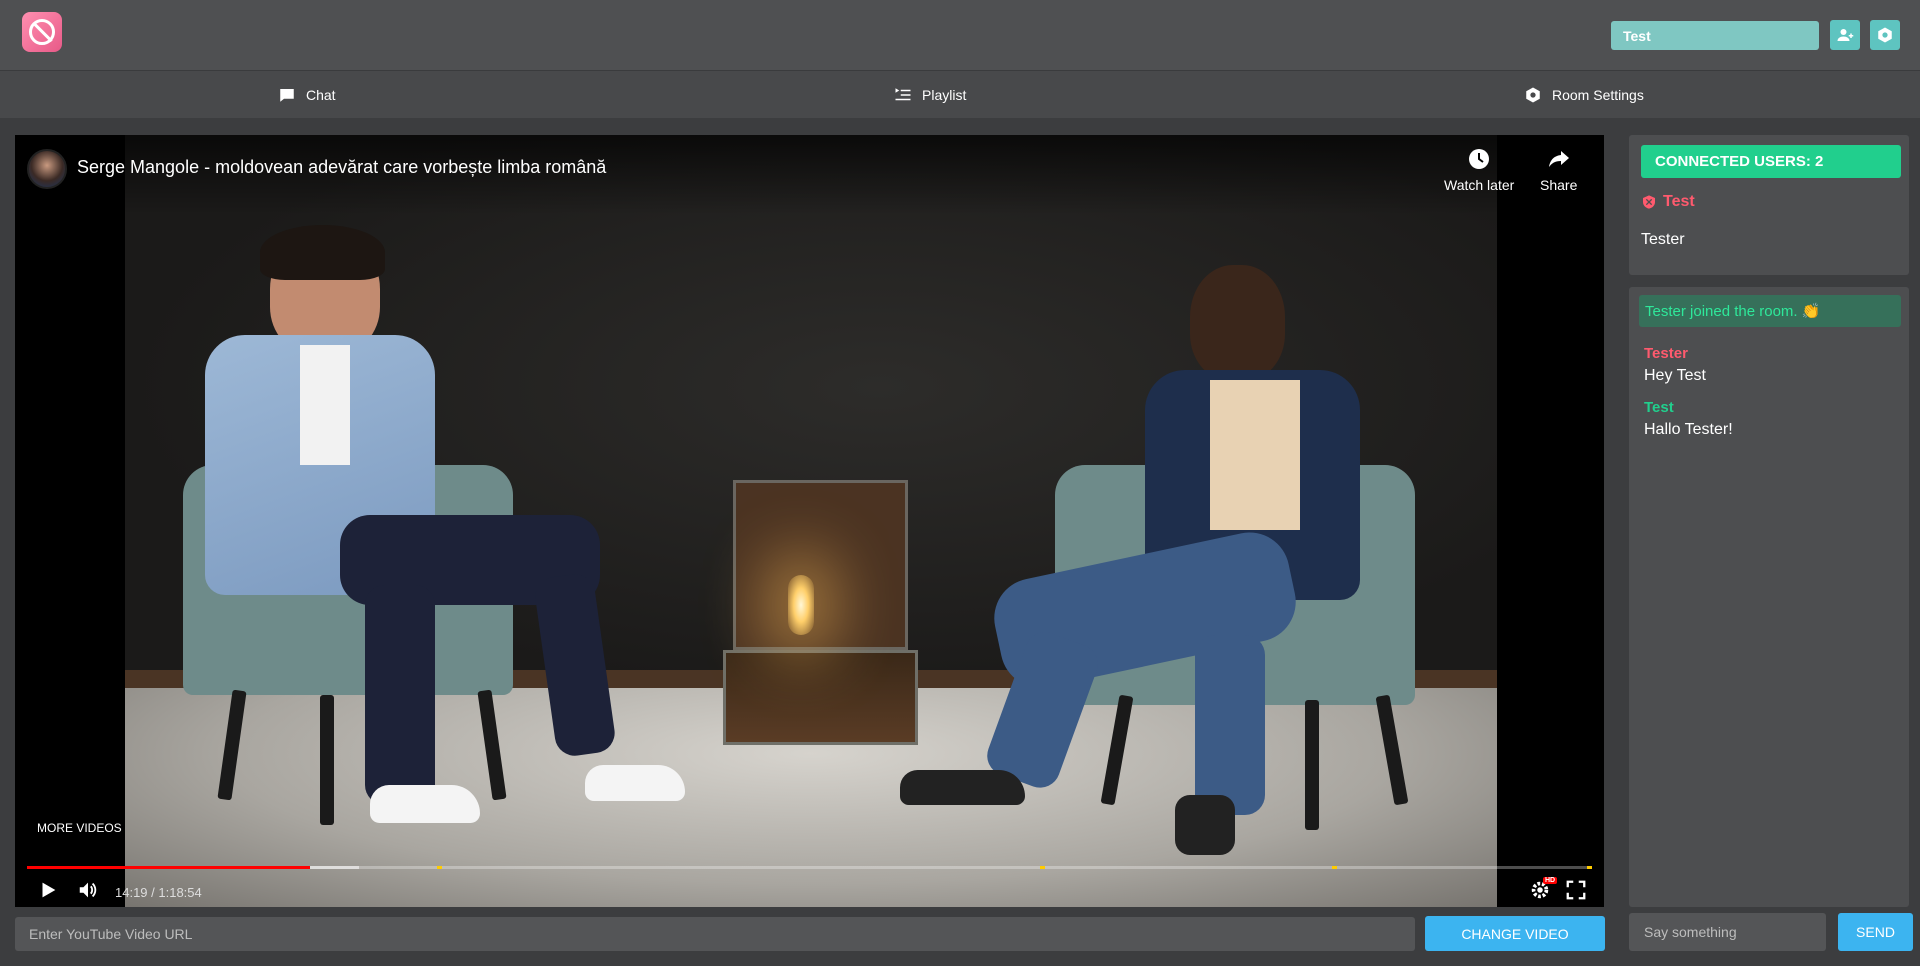 Image resolution: width=1920 pixels, height=966 pixels. What do you see at coordinates (1559, 185) in the screenshot?
I see `share-label: Share` at bounding box center [1559, 185].